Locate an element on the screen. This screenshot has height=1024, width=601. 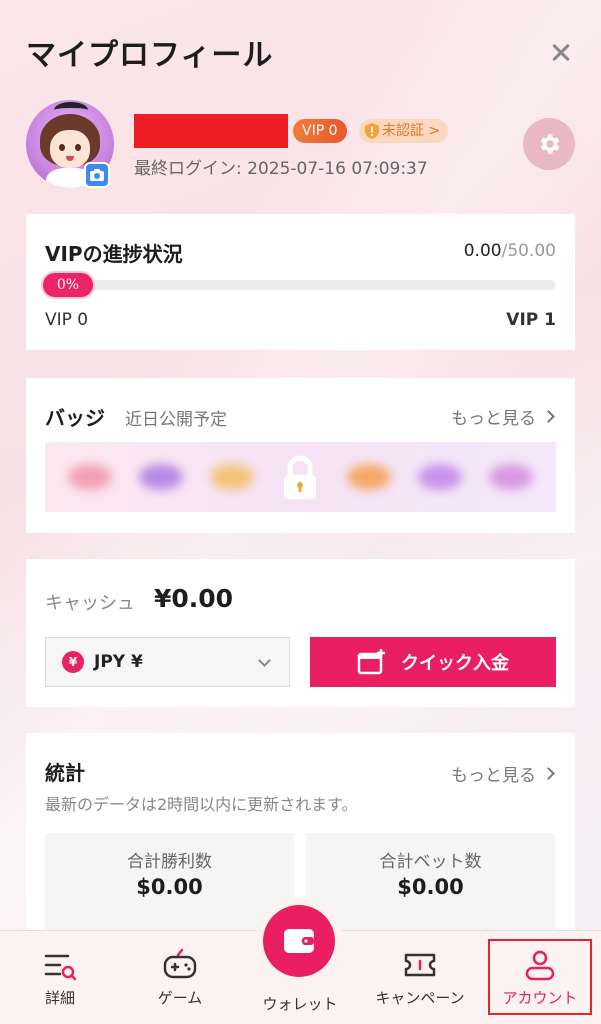
gear-icon is located at coordinates (550, 144).